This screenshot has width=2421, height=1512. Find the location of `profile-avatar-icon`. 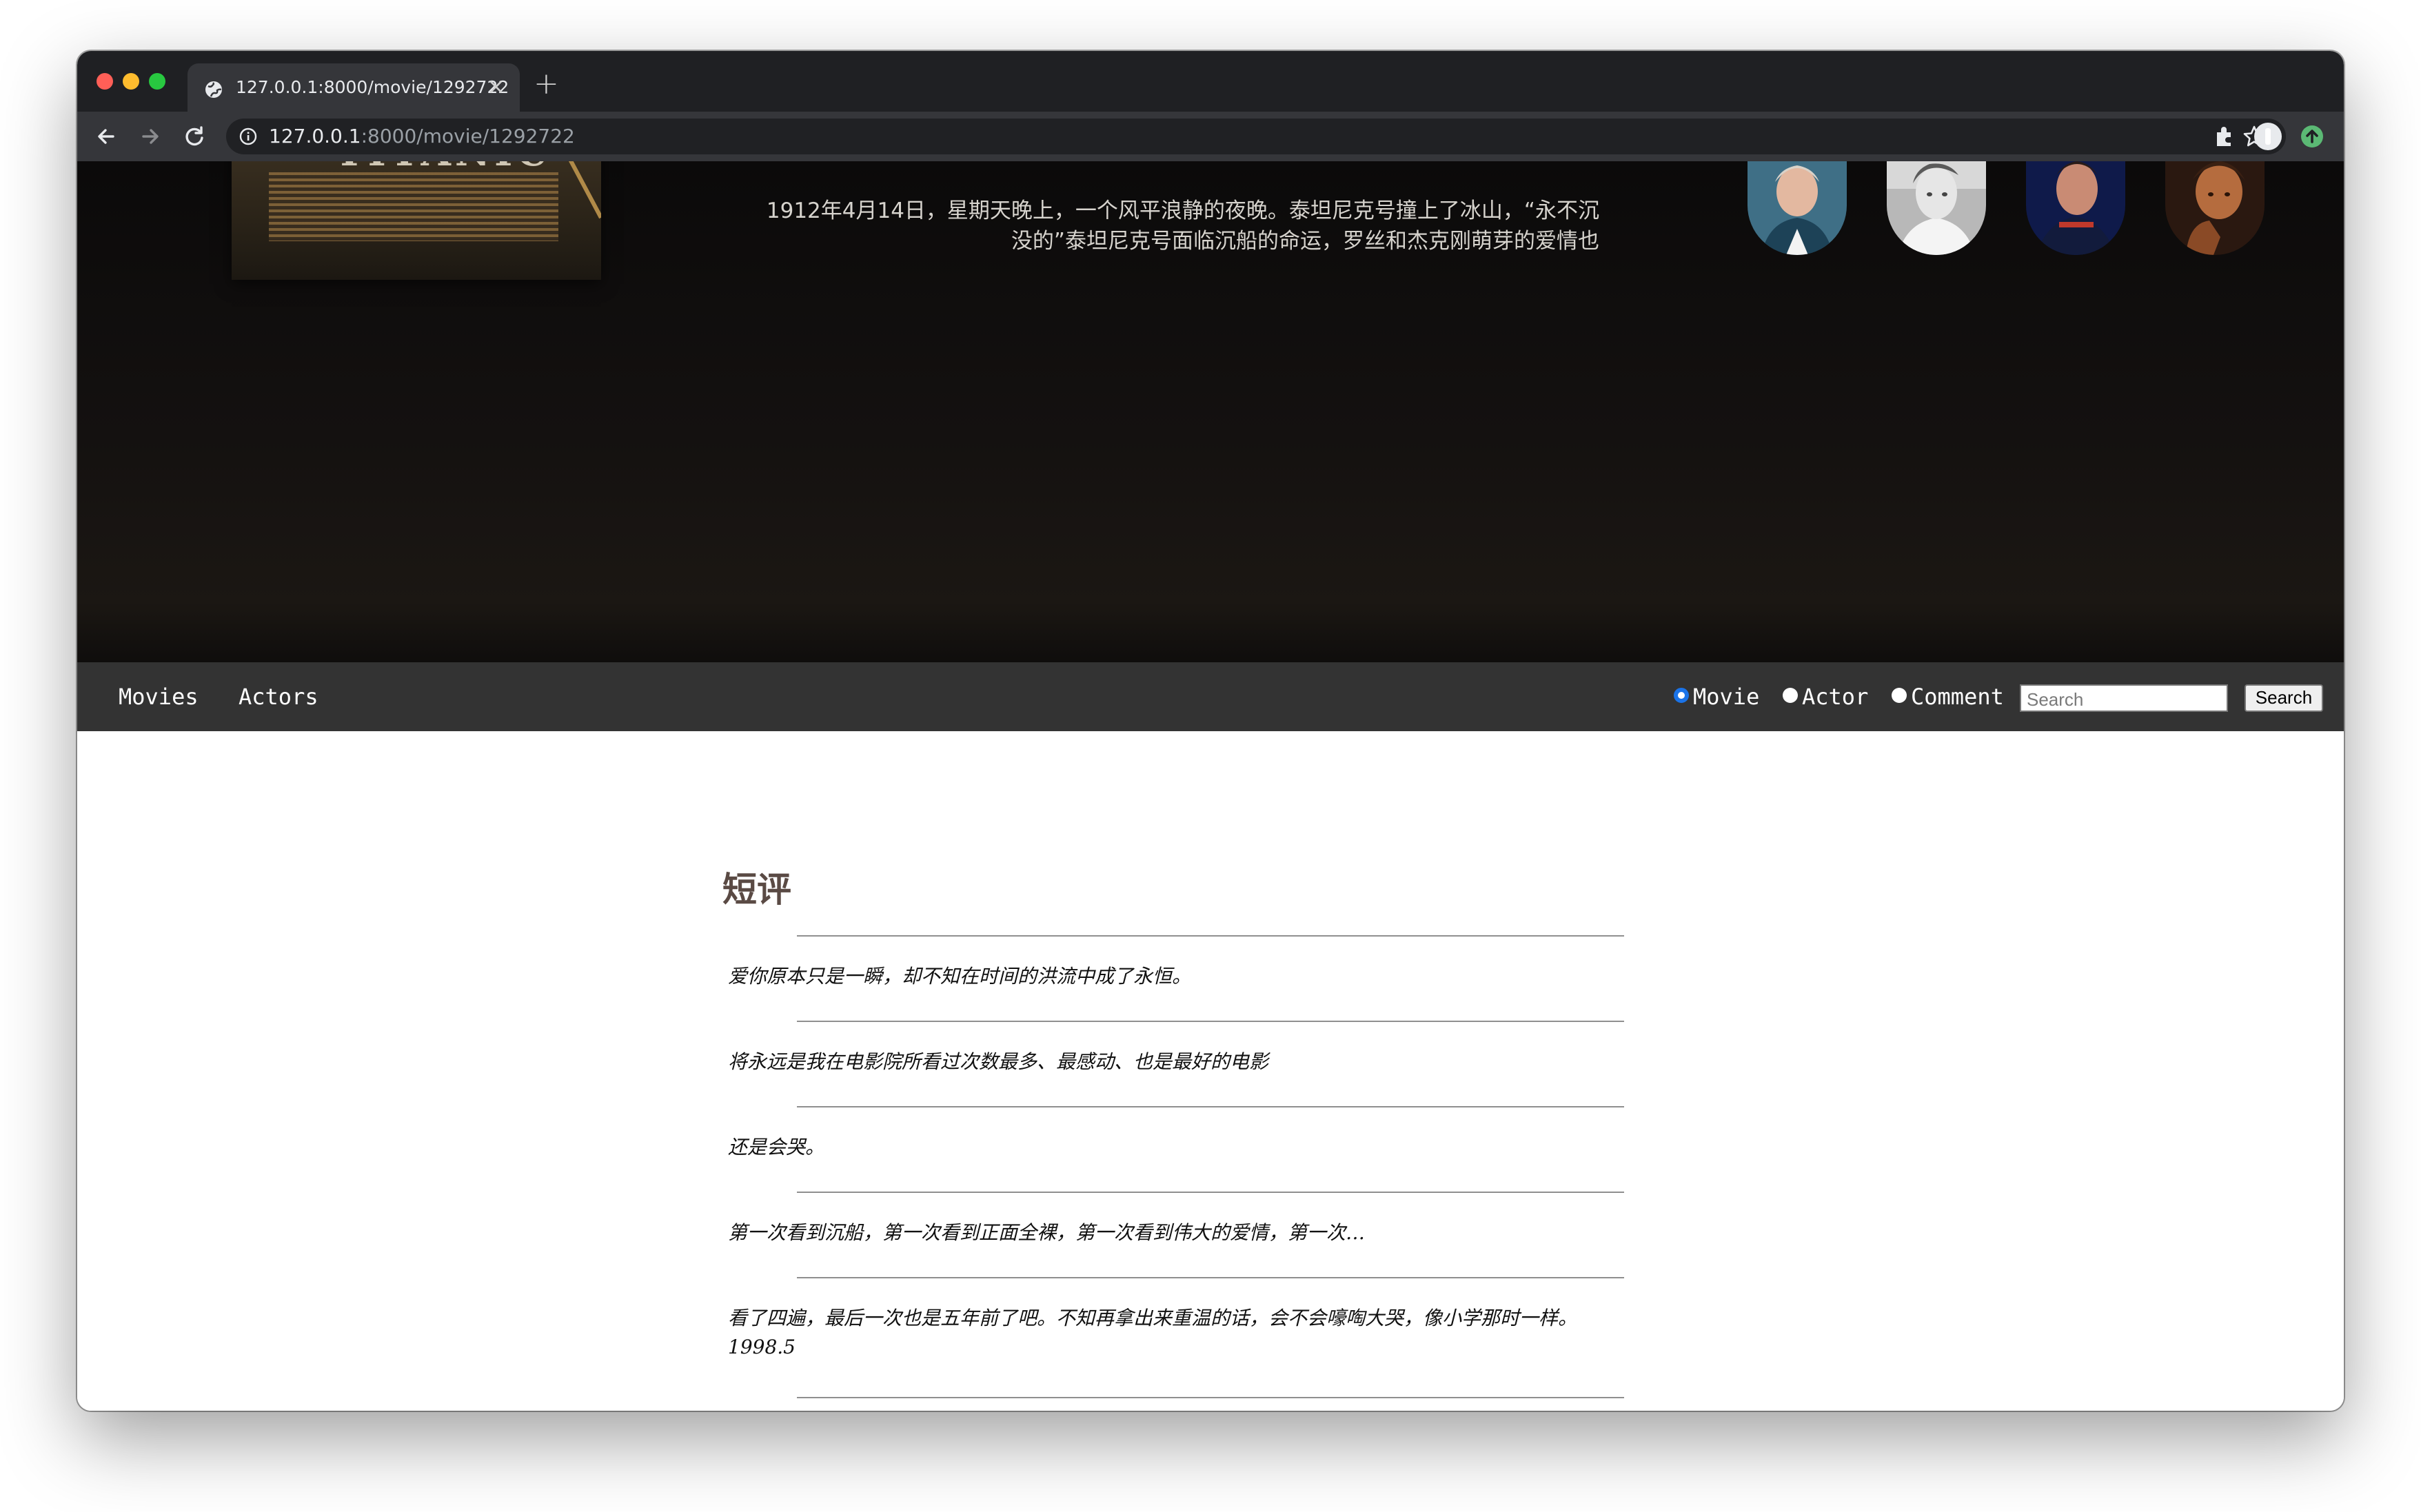

profile-avatar-icon is located at coordinates (2268, 136).